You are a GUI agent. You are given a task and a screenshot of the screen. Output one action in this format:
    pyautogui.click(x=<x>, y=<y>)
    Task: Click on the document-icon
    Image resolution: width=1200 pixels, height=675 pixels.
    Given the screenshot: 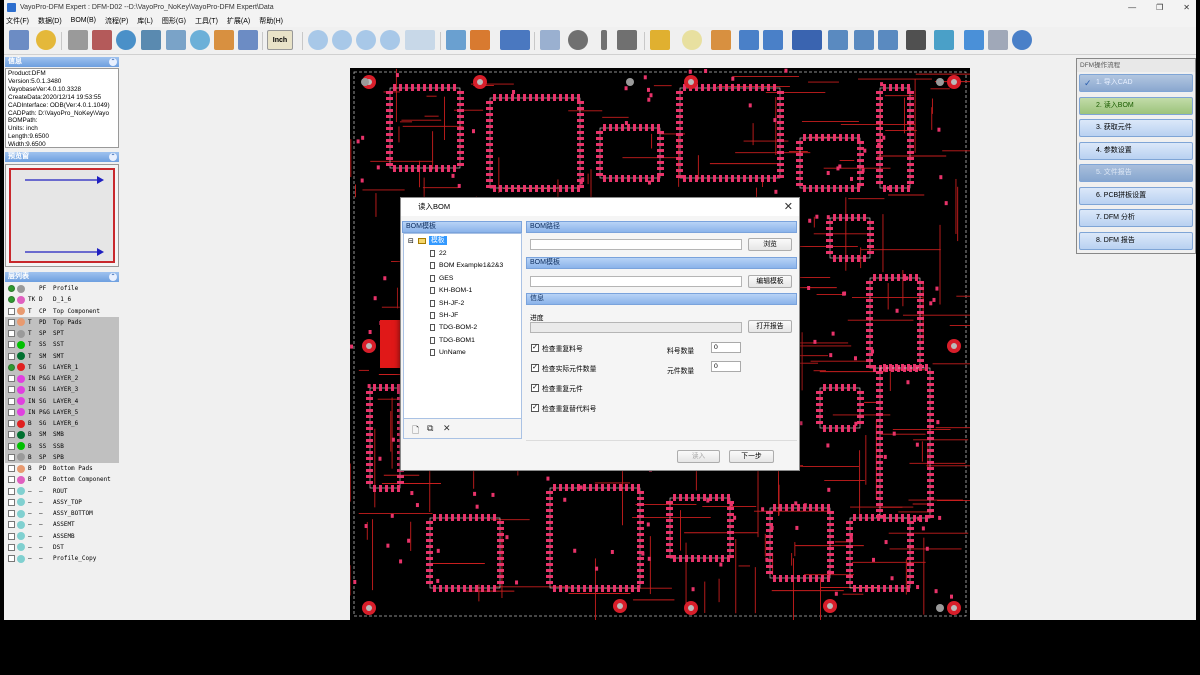 What is the action you would take?
    pyautogui.click(x=78, y=40)
    